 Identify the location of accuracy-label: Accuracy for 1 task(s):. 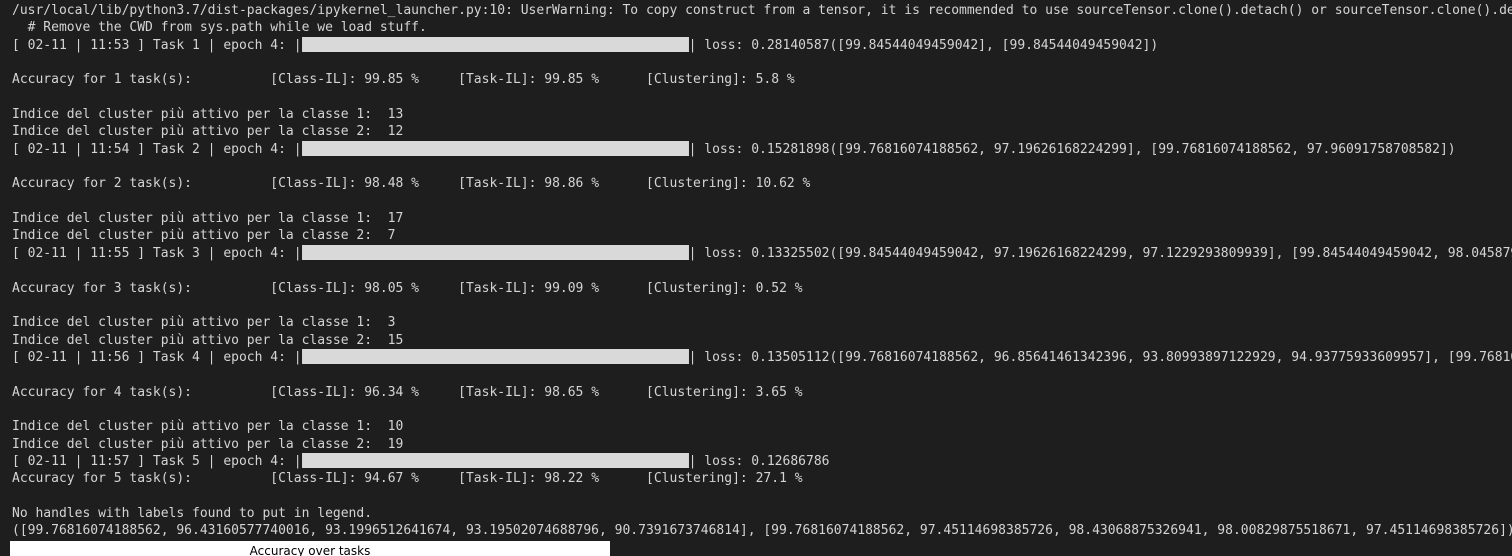
(102, 80).